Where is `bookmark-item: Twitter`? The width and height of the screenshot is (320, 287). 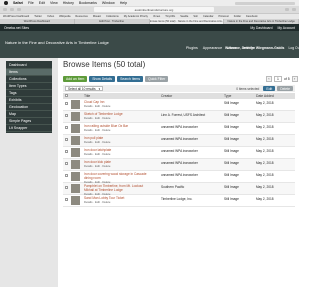
bookmark-item: Twitter is located at coordinates (38, 16).